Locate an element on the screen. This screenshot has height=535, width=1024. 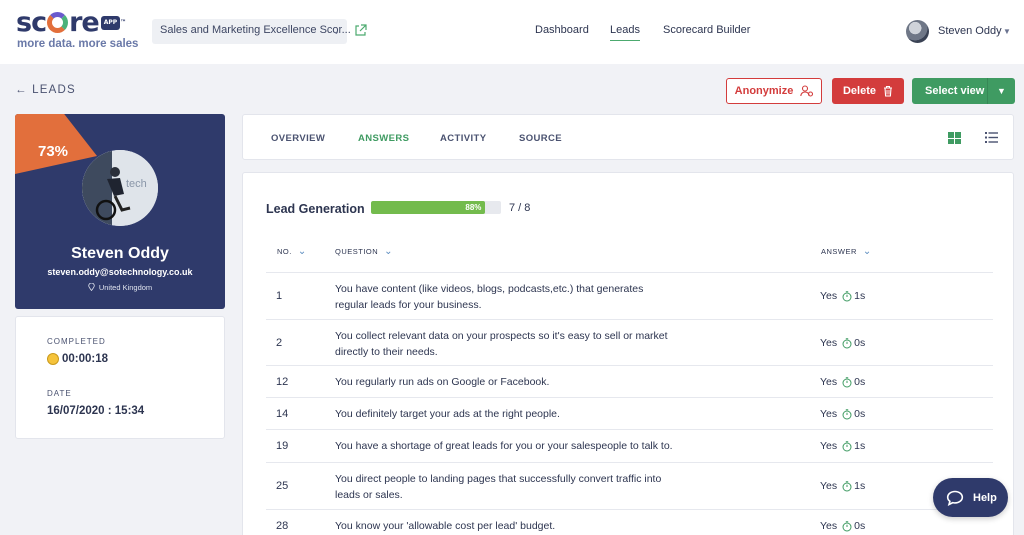
section-progress-bar: 88% is located at coordinates (436, 207).